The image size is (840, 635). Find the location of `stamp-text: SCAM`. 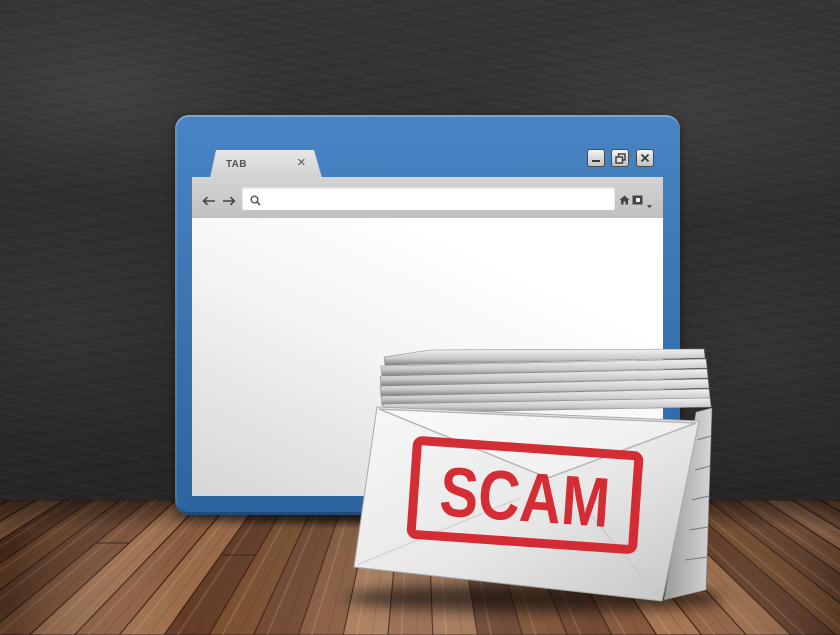

stamp-text: SCAM is located at coordinates (524, 497).